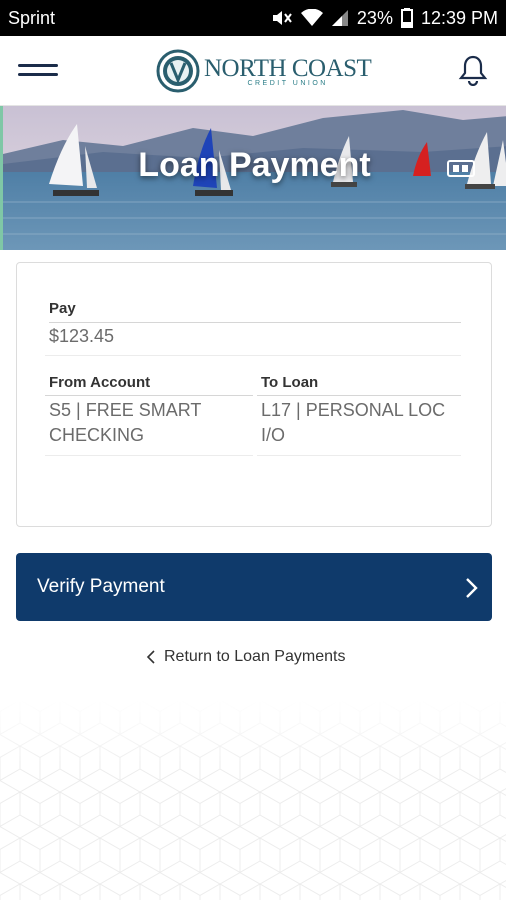 This screenshot has width=506, height=900. What do you see at coordinates (361, 423) in the screenshot?
I see `to-loan-select: L17 | PERSONAL LOC I/O` at bounding box center [361, 423].